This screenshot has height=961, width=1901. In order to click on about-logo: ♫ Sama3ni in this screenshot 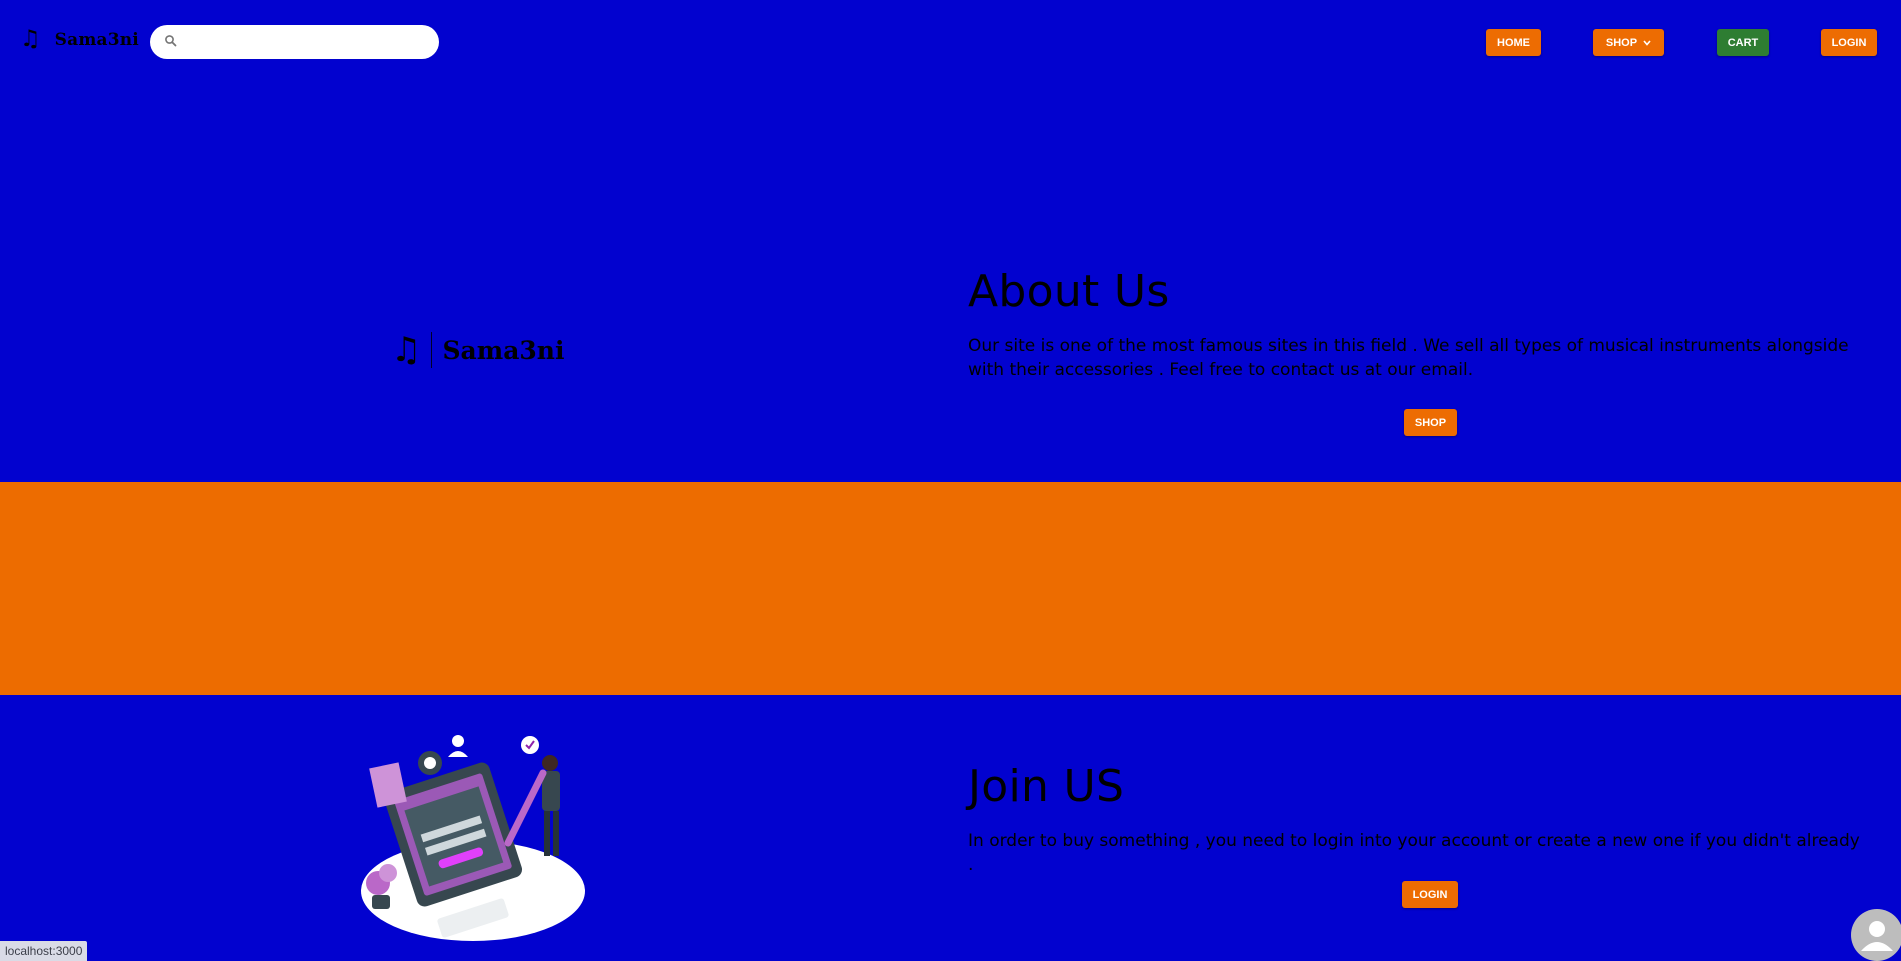, I will do `click(477, 350)`.